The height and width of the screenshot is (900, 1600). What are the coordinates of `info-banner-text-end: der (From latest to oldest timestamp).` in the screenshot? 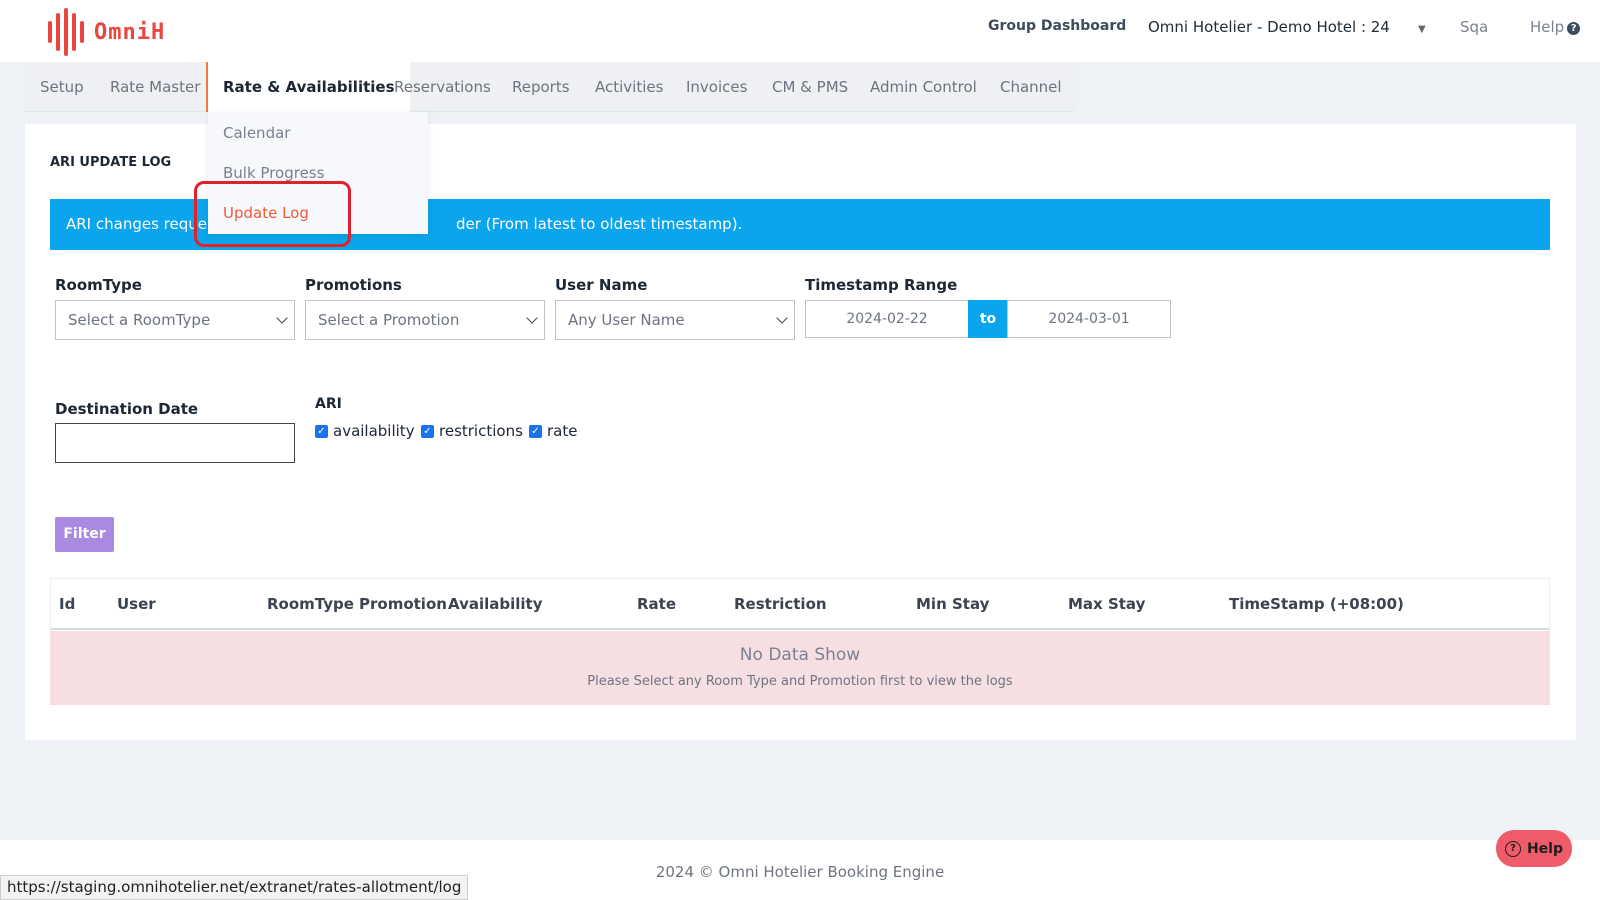 It's located at (599, 224).